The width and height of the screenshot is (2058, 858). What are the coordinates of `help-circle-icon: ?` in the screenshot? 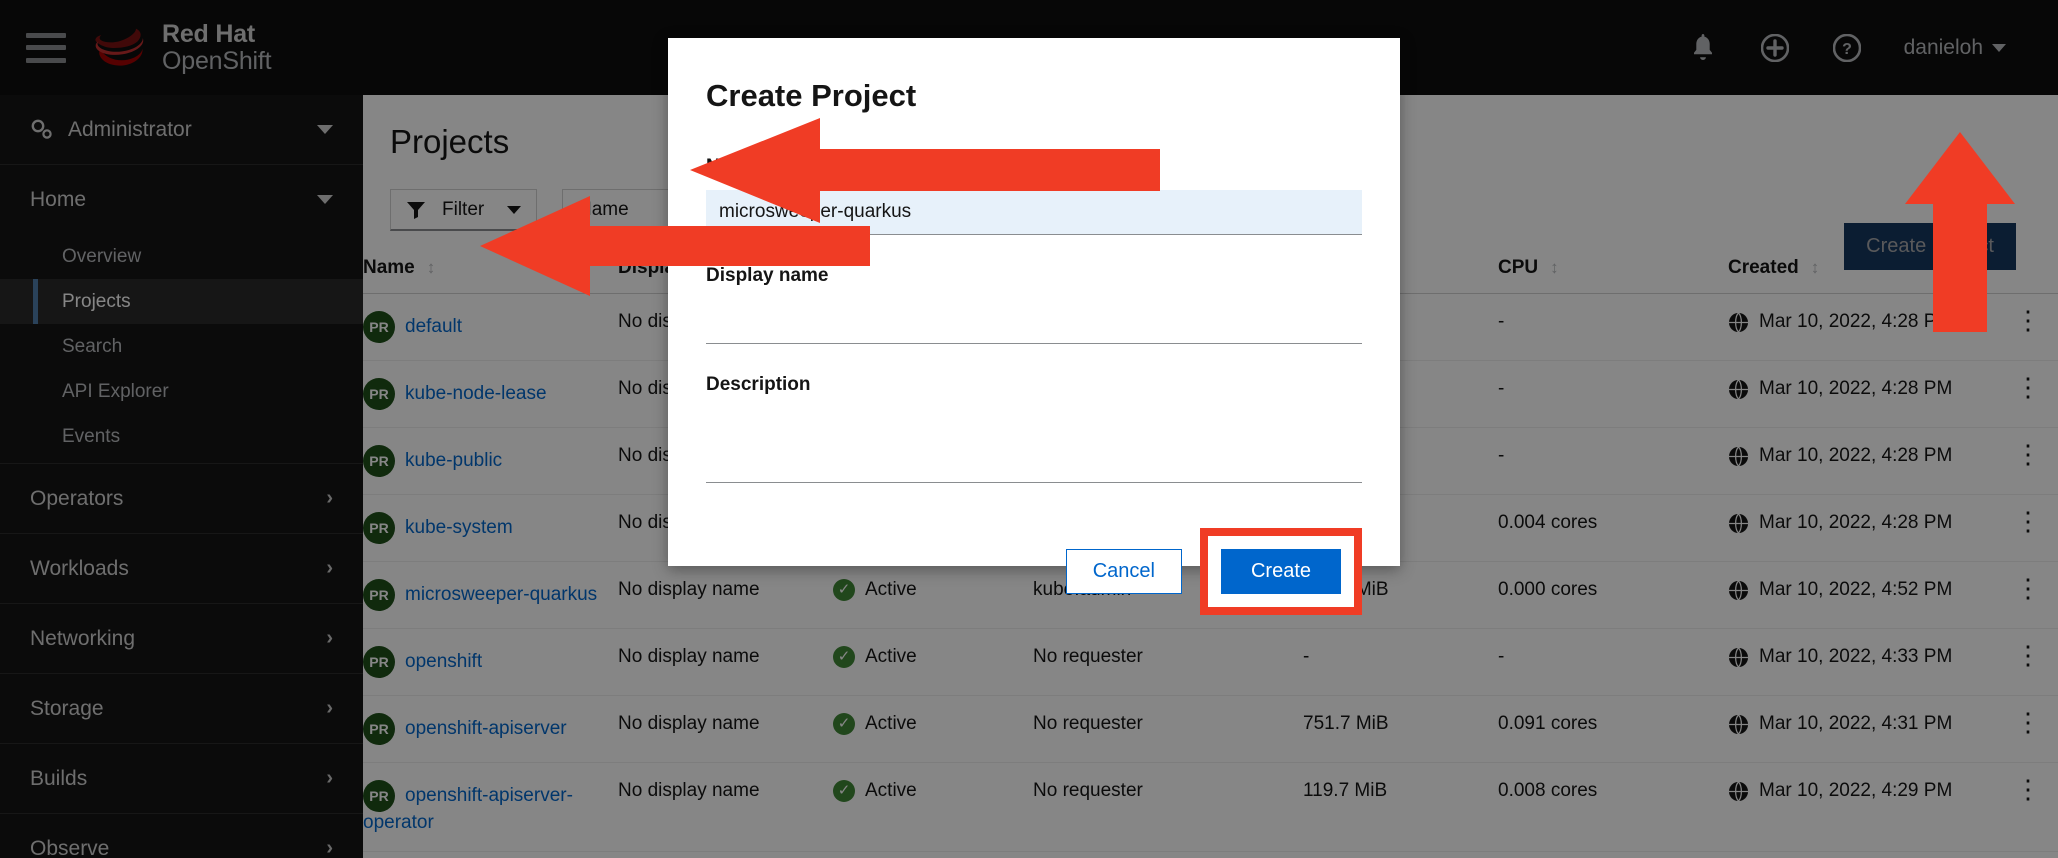 It's located at (799, 167).